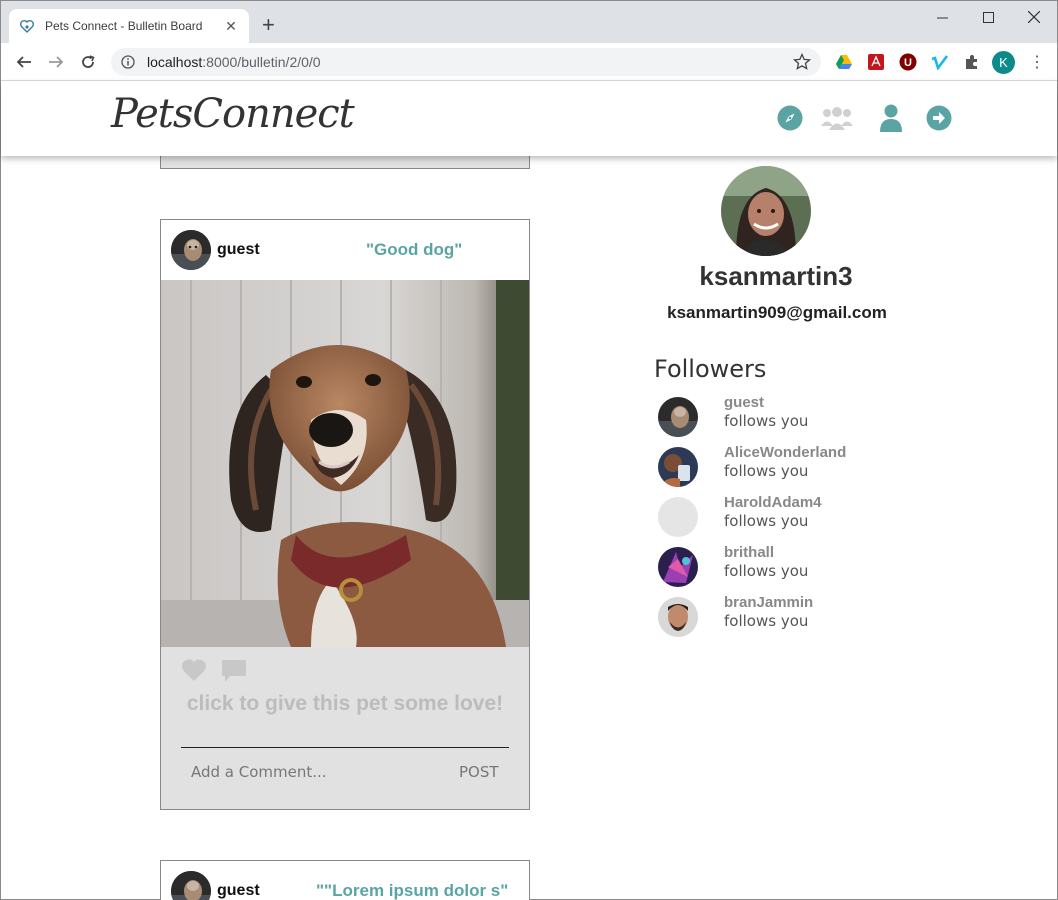 Image resolution: width=1058 pixels, height=900 pixels. What do you see at coordinates (710, 369) in the screenshot?
I see `followers-heading: Followers` at bounding box center [710, 369].